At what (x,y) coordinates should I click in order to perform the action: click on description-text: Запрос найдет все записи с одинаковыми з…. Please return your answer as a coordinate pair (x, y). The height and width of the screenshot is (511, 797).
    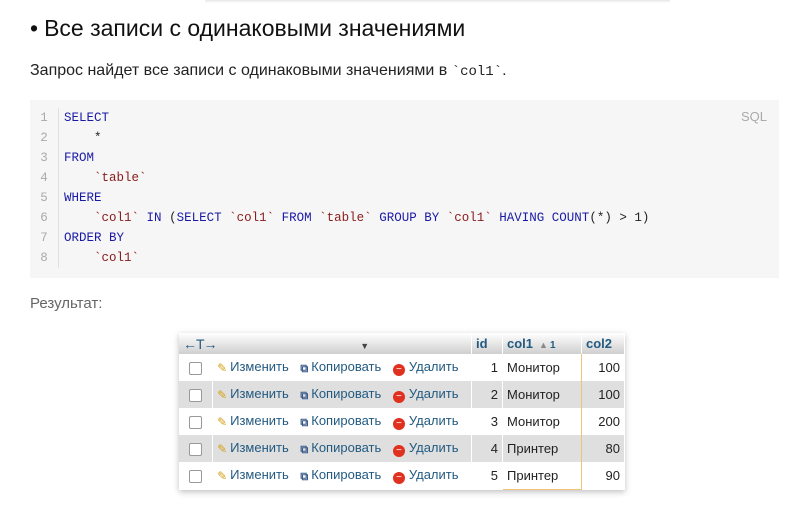
    Looking at the image, I should click on (241, 70).